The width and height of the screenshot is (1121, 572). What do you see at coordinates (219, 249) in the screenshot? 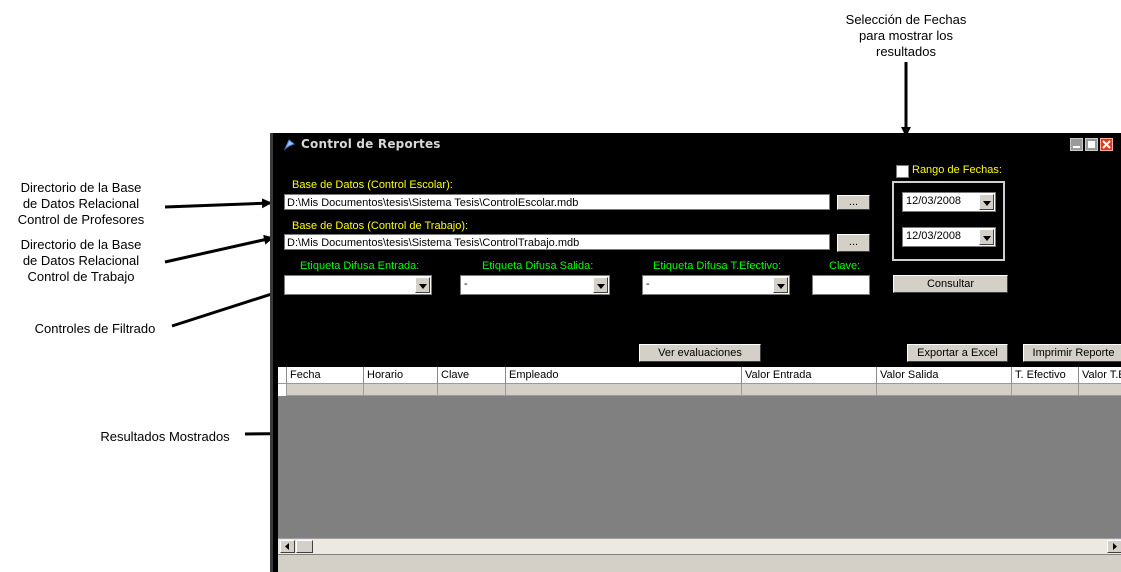
I see `arrow-db-trabajo` at bounding box center [219, 249].